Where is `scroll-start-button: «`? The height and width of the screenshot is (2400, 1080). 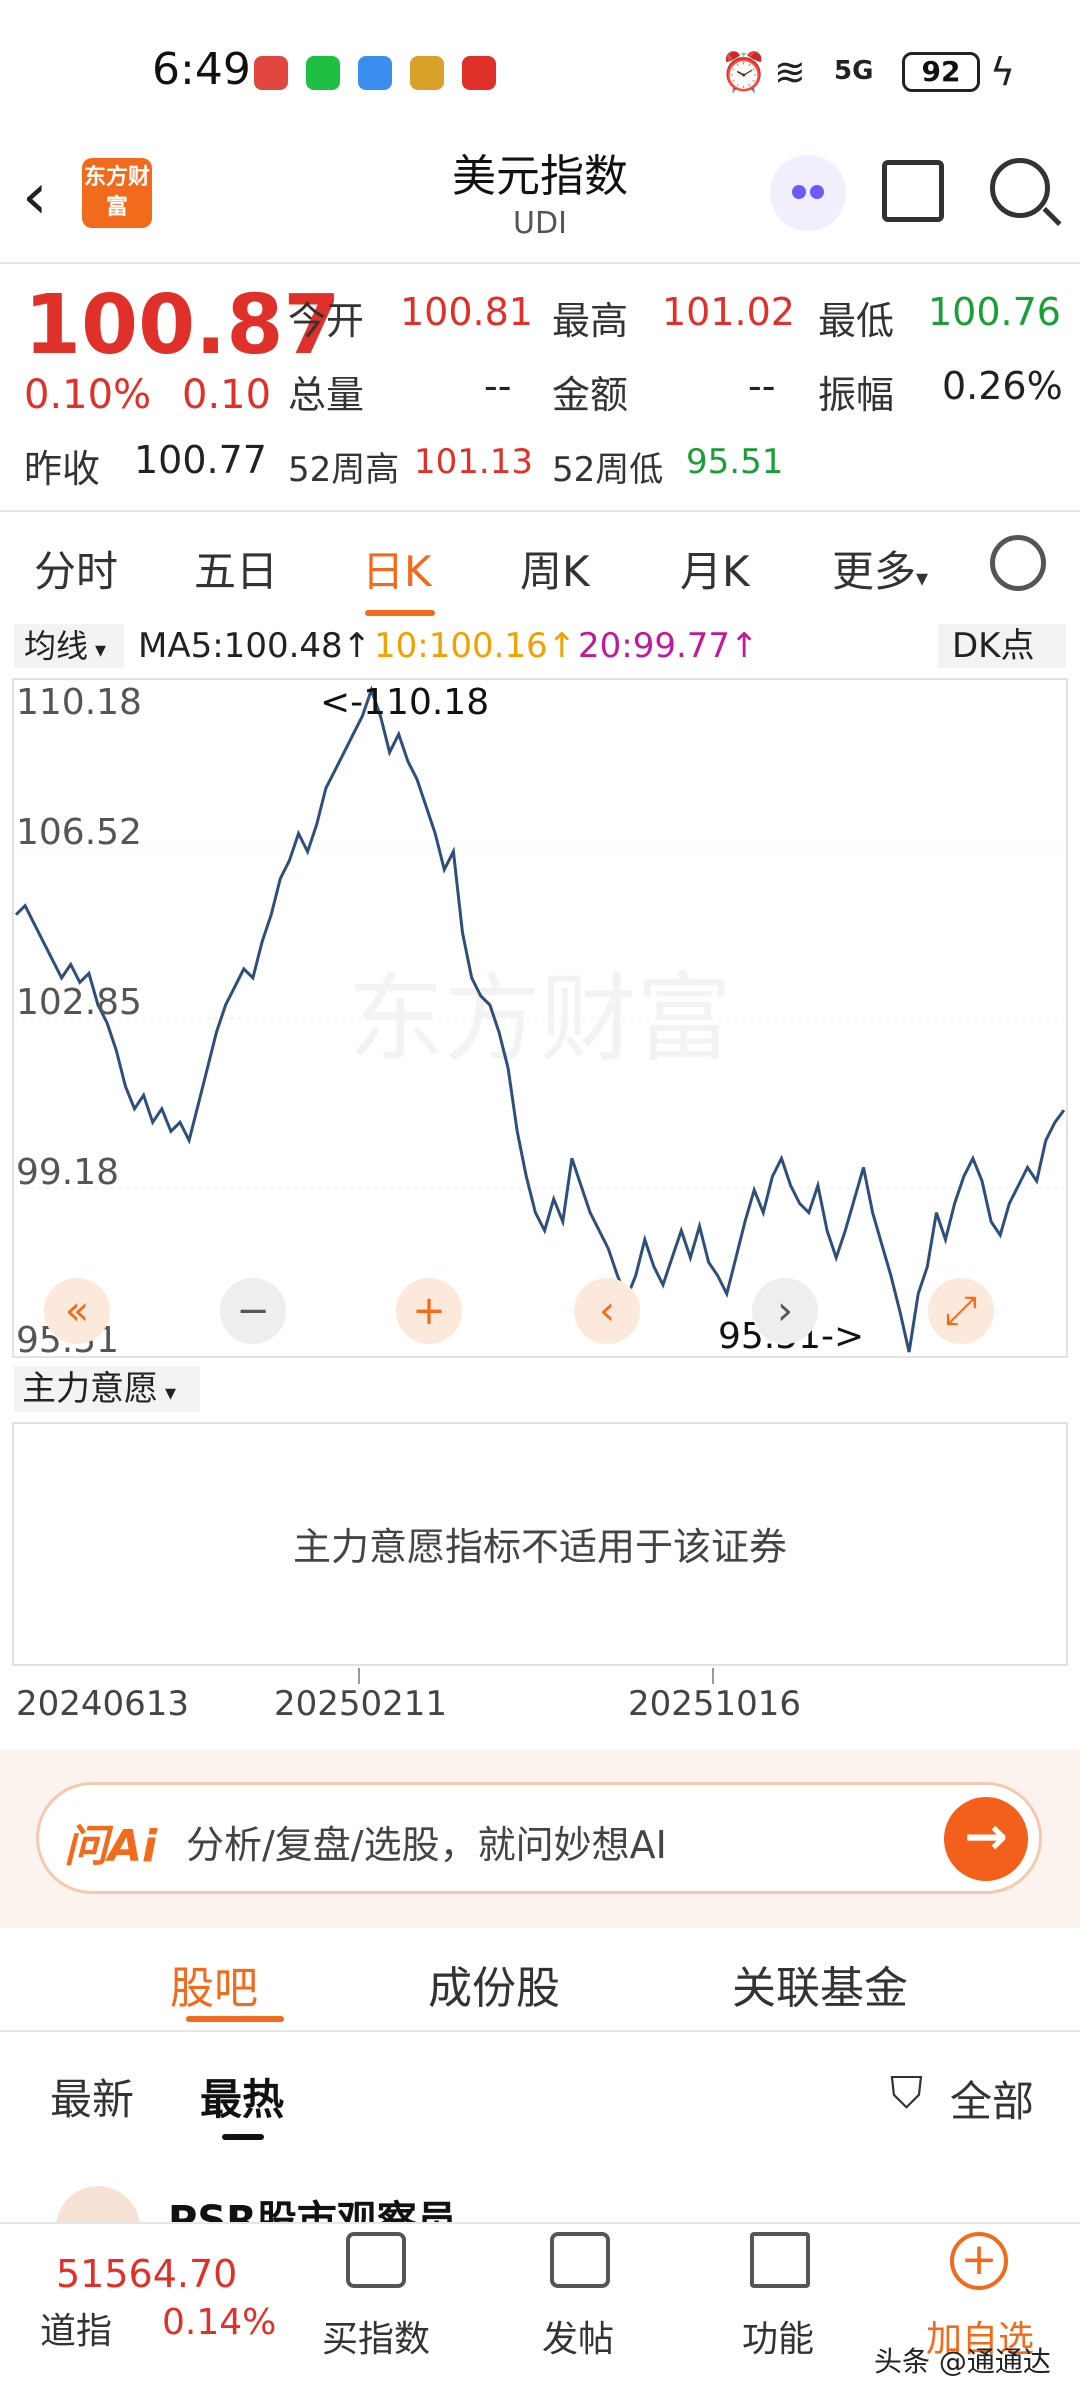
scroll-start-button: « is located at coordinates (77, 1311).